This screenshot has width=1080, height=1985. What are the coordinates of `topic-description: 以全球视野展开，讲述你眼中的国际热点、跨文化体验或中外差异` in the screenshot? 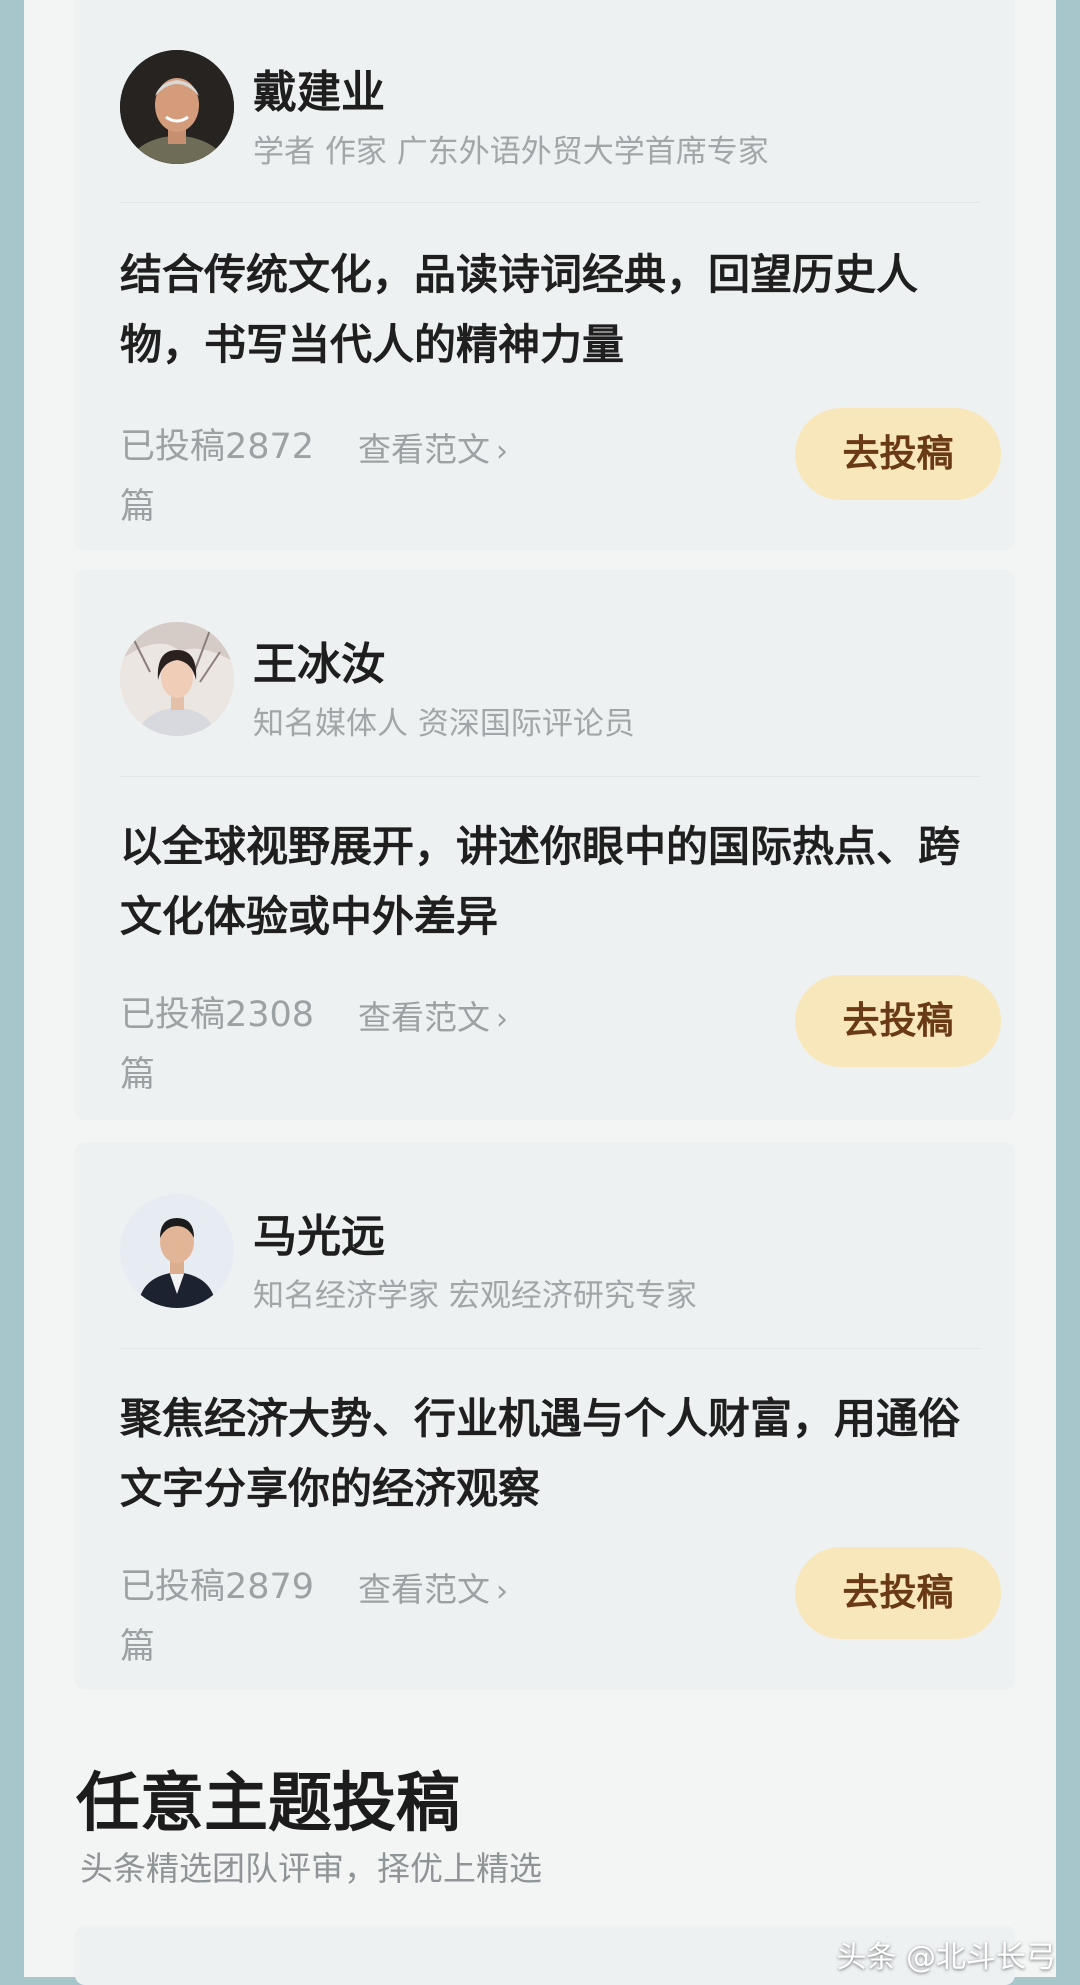 It's located at (540, 881).